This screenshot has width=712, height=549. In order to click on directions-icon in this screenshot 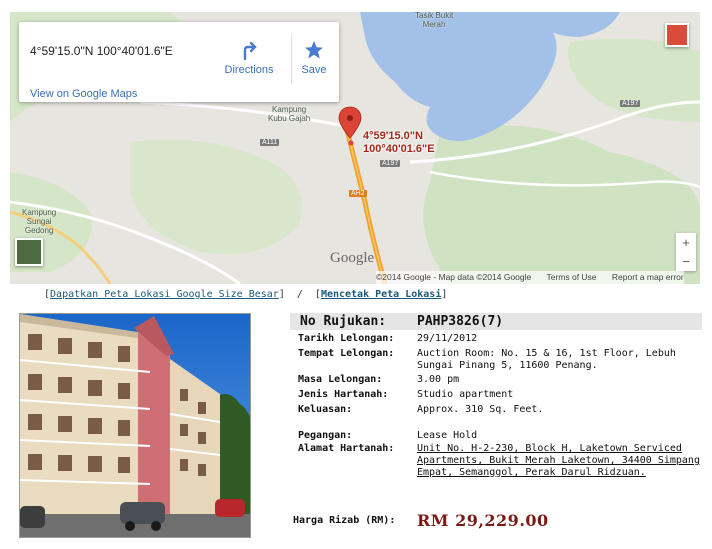, I will do `click(249, 50)`.